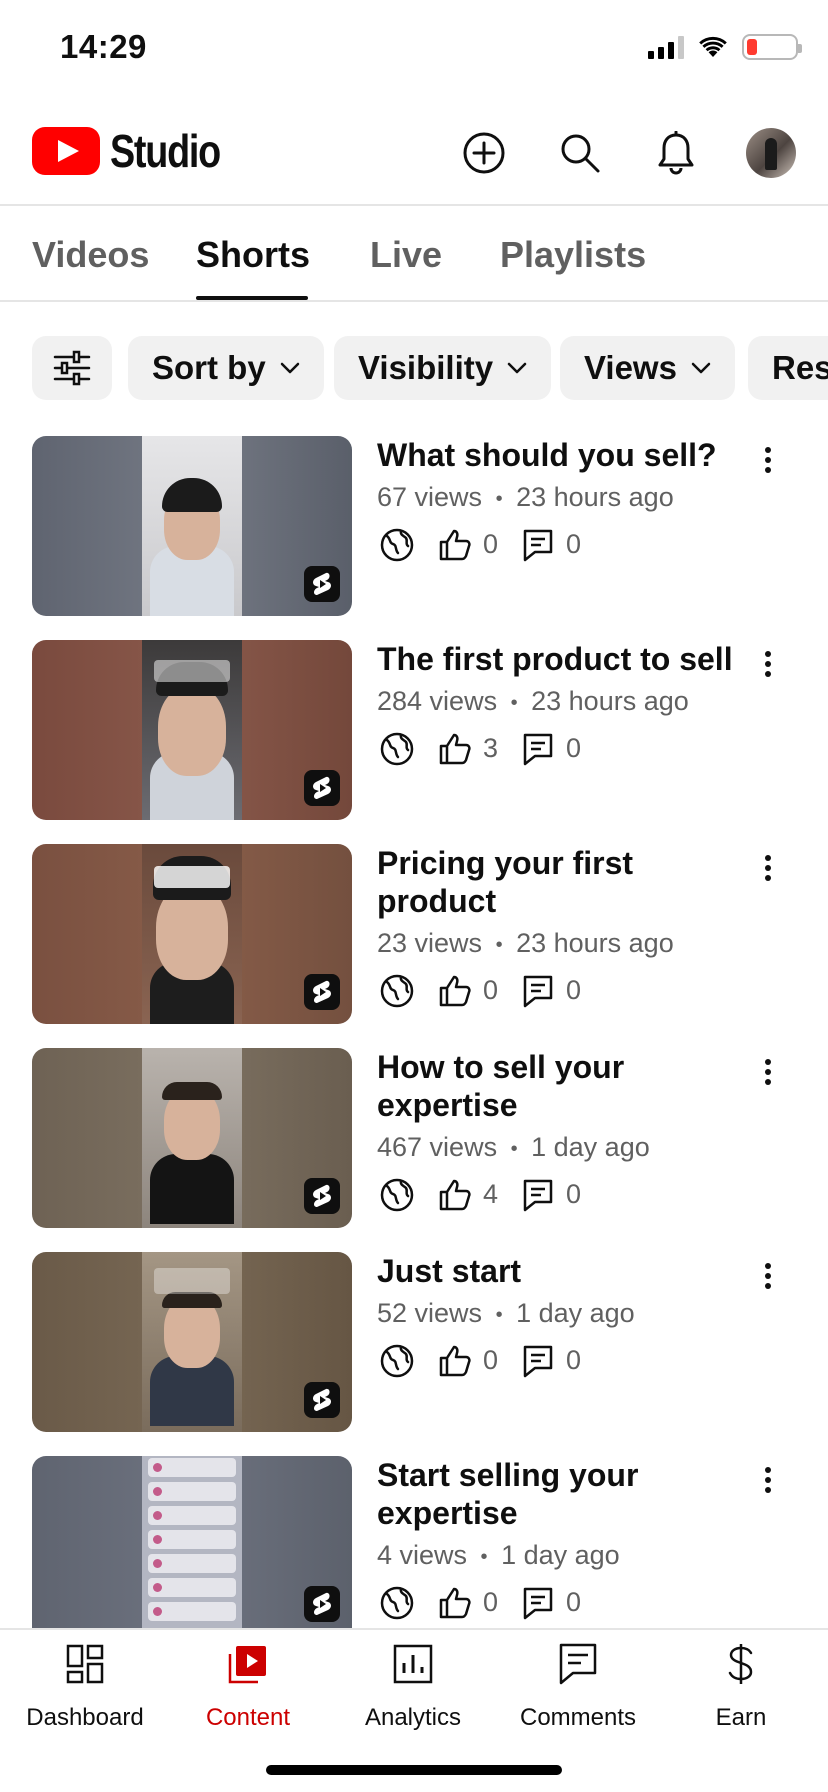  Describe the element at coordinates (580, 153) in the screenshot. I see `search-button` at that location.